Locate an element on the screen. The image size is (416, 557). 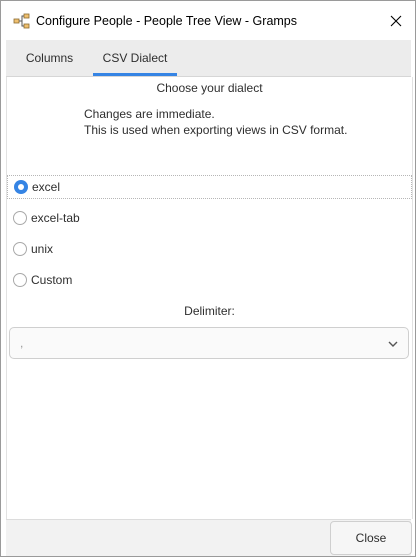
close-button-label: Close is located at coordinates (371, 538).